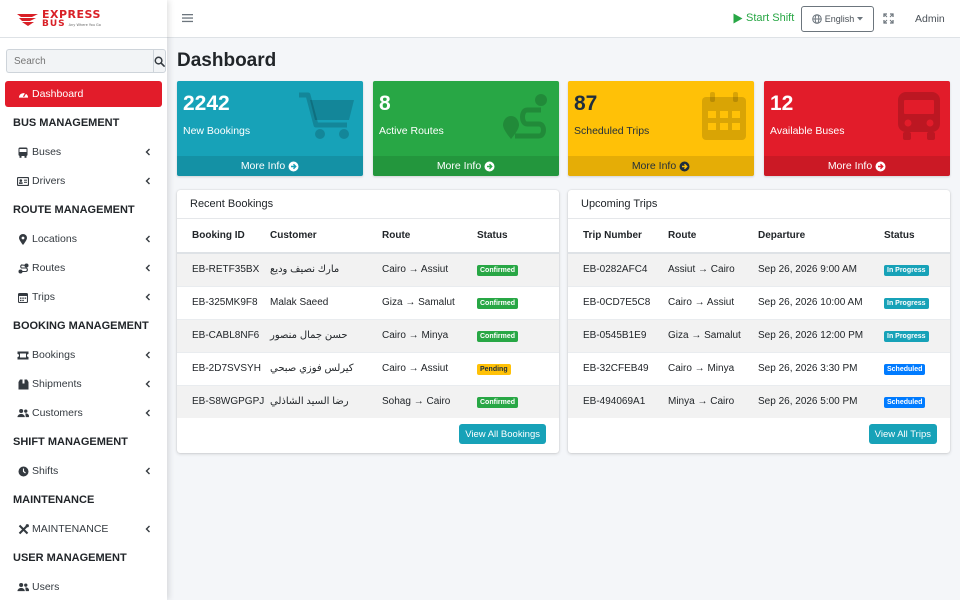 The width and height of the screenshot is (960, 600). What do you see at coordinates (326, 401) in the screenshot?
I see `customer-name: رضا السيد الشاذلي` at bounding box center [326, 401].